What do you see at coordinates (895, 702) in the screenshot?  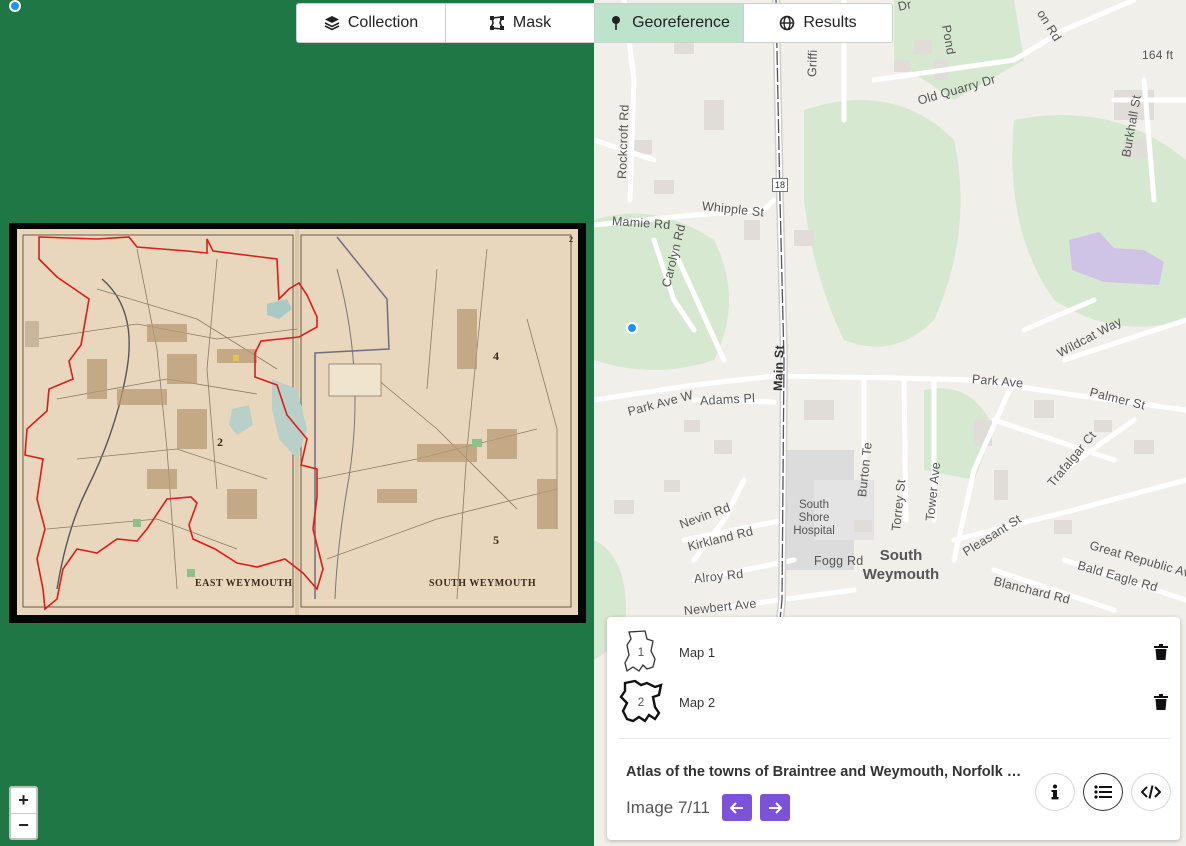 I see `map-list-item: 2 Map 2` at bounding box center [895, 702].